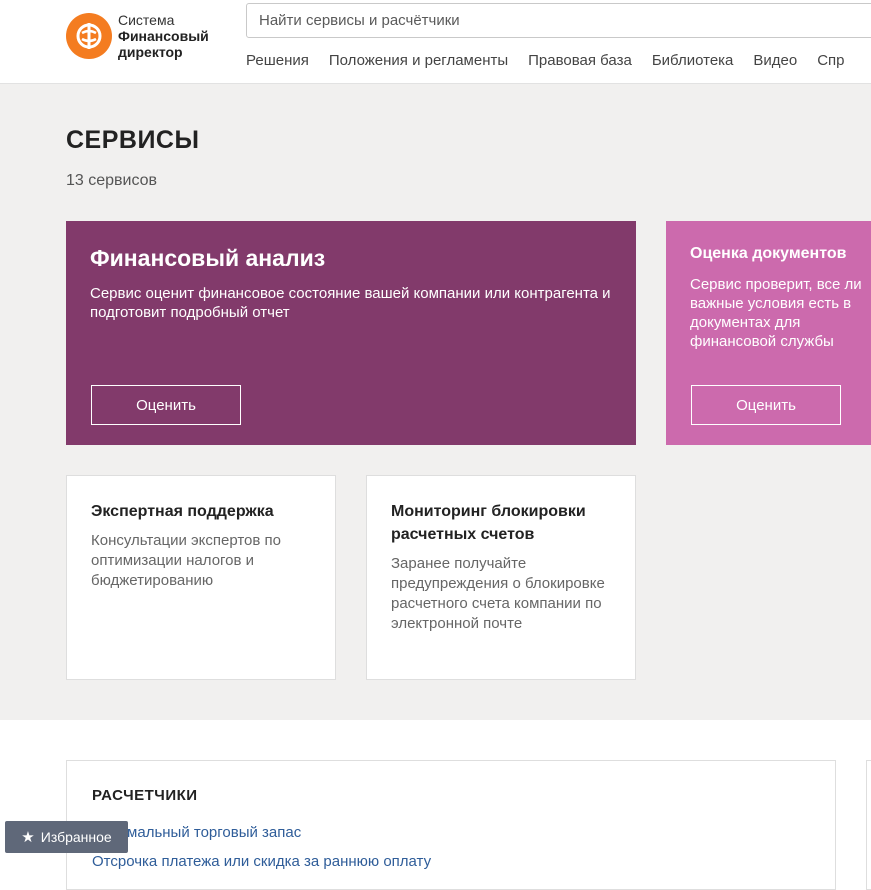 This screenshot has height=890, width=871. I want to click on logo-icon, so click(89, 36).